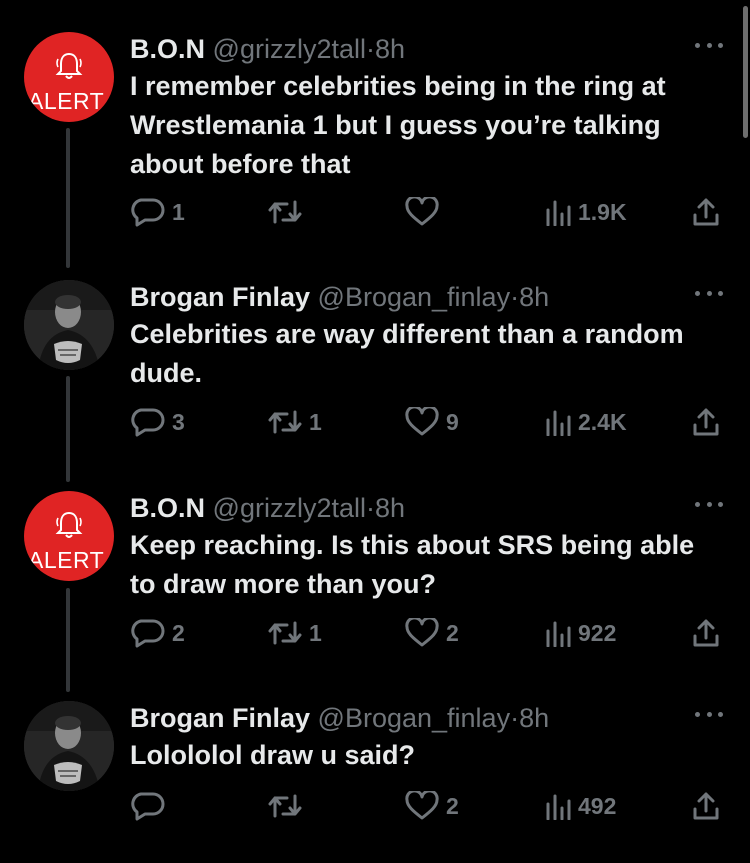 The width and height of the screenshot is (750, 863). What do you see at coordinates (597, 632) in the screenshot?
I see `views-count: 922` at bounding box center [597, 632].